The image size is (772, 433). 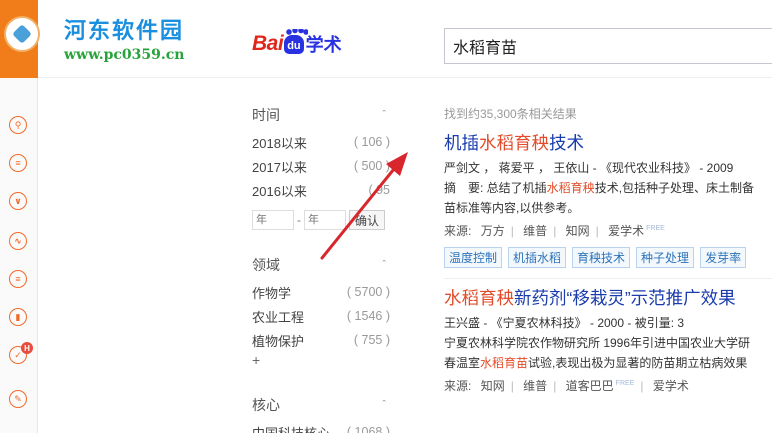 I want to click on abstract-part: 技术,包括种子处理、床土制备, so click(x=674, y=188).